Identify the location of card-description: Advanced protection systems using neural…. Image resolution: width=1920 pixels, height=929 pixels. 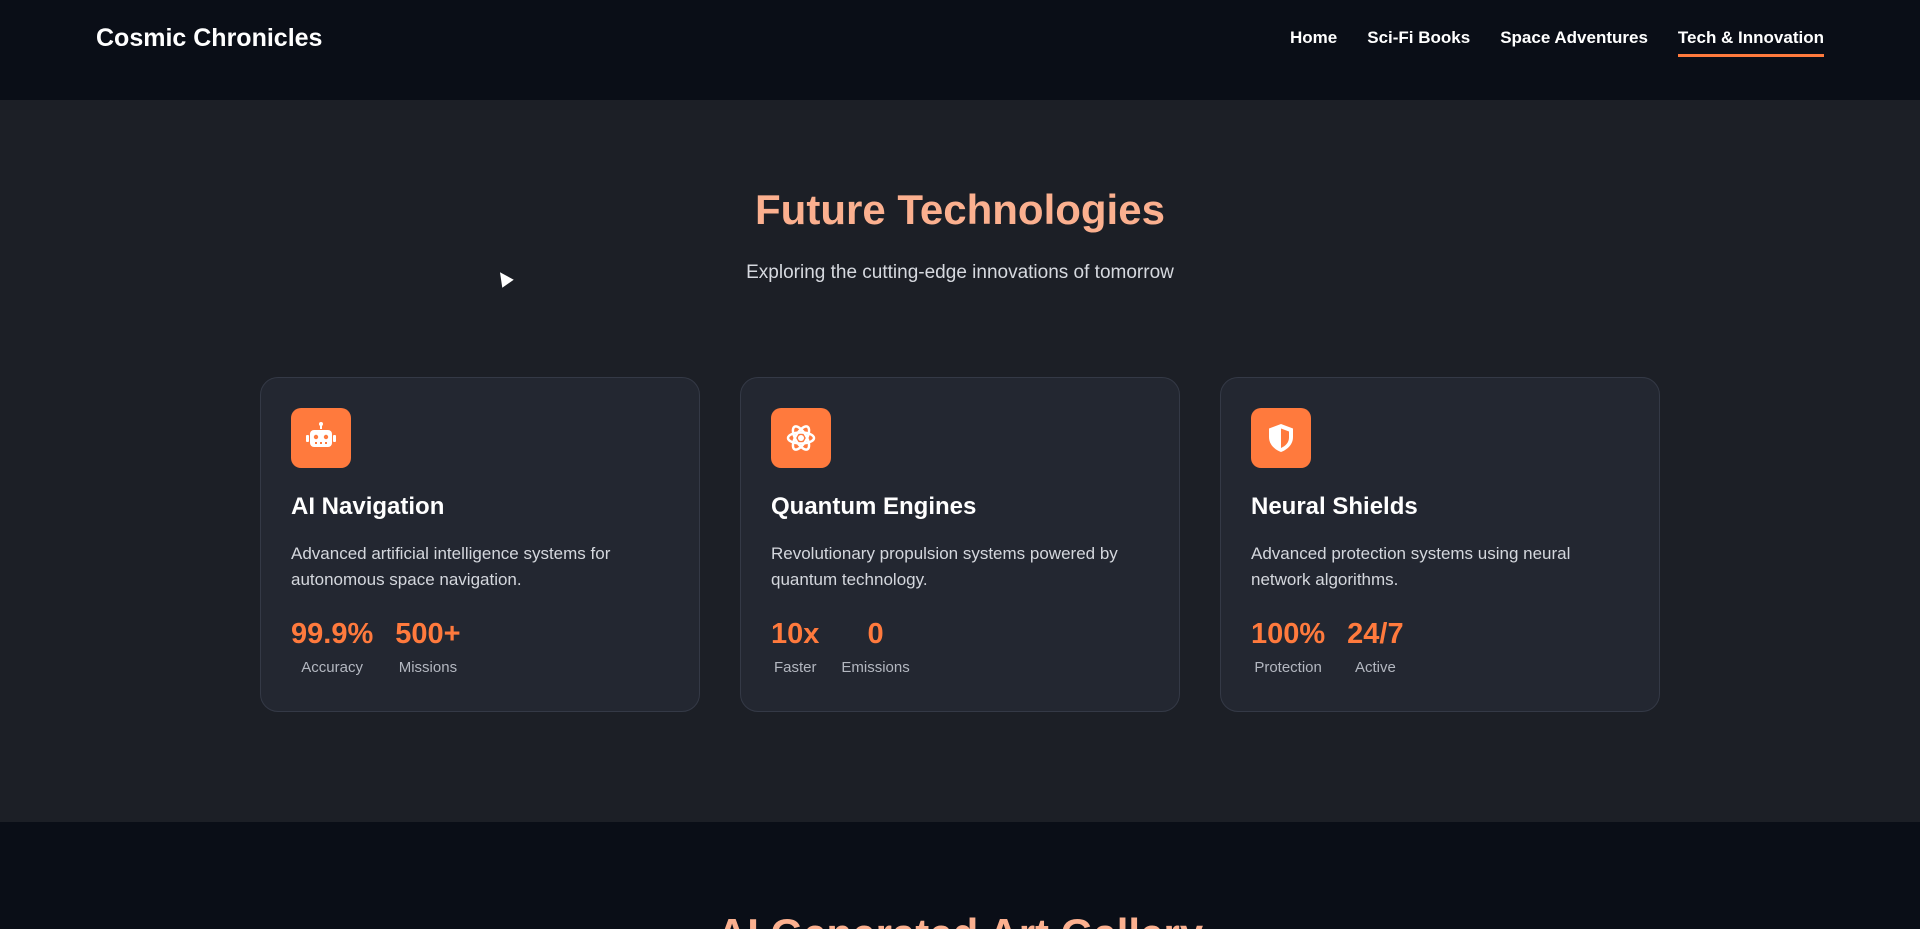
(1411, 566).